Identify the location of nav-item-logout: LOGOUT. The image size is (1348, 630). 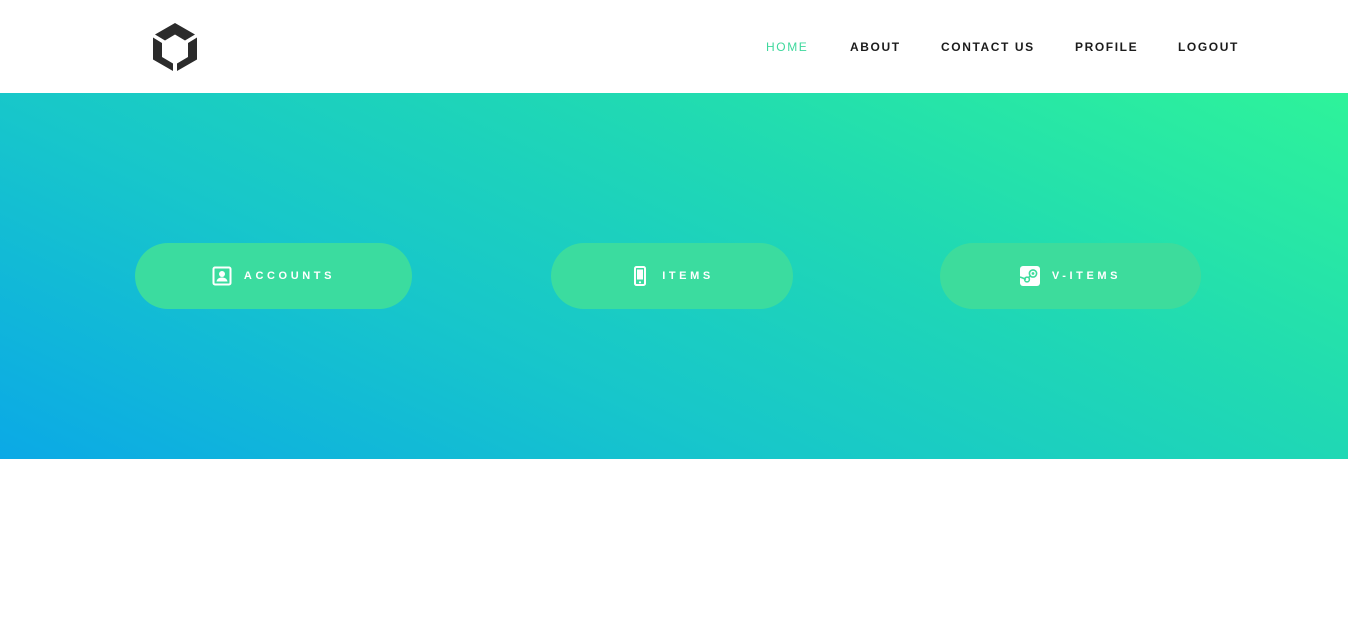
(1208, 47).